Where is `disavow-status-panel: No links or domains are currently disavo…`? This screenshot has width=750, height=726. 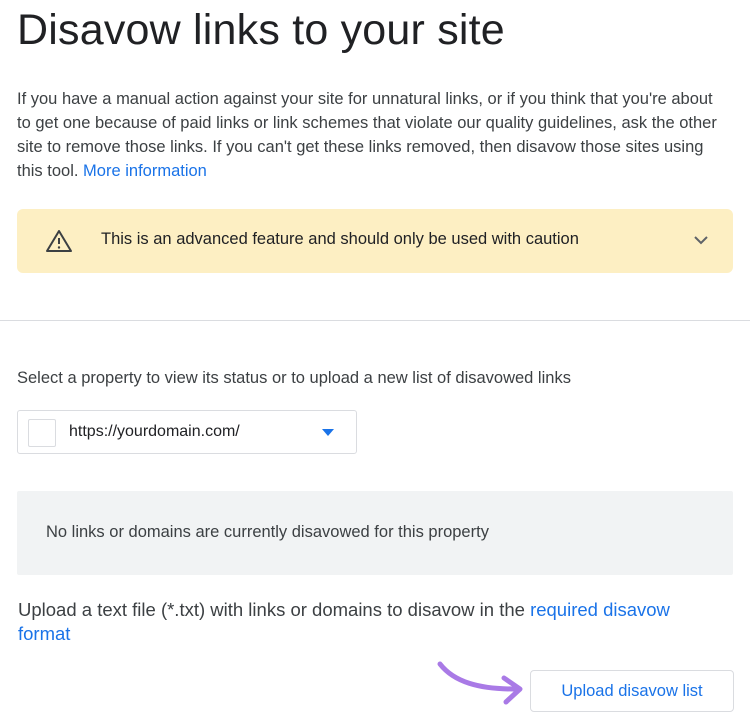 disavow-status-panel: No links or domains are currently disavo… is located at coordinates (375, 533).